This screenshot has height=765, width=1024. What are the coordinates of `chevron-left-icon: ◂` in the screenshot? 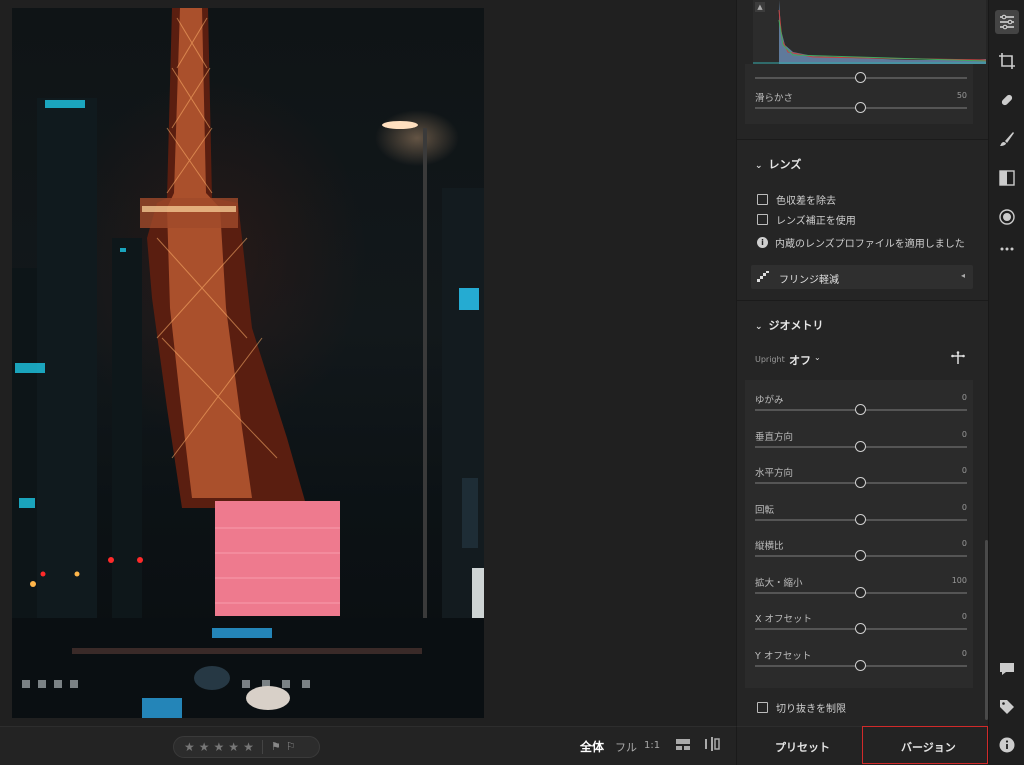 It's located at (963, 275).